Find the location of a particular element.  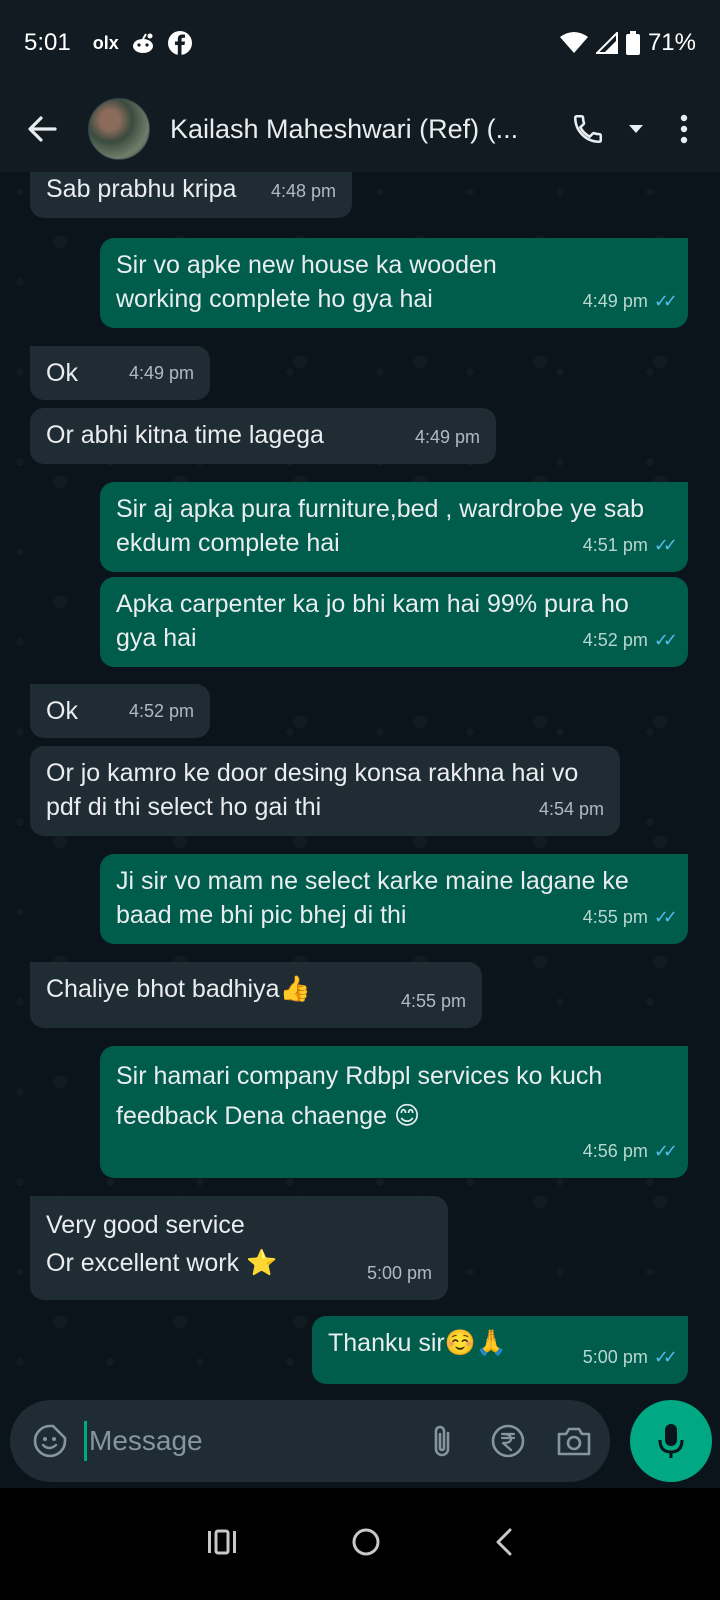

back-button is located at coordinates (42, 129).